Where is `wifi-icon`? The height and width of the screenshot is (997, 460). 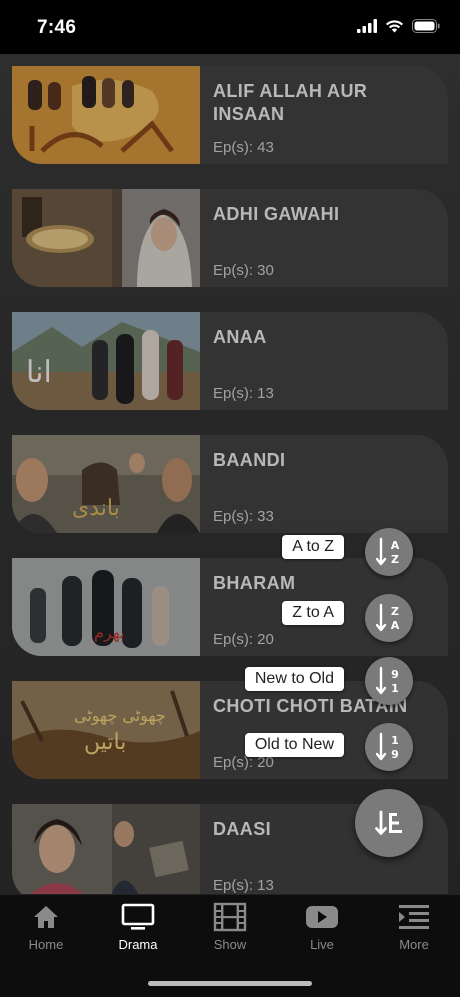 wifi-icon is located at coordinates (394, 26).